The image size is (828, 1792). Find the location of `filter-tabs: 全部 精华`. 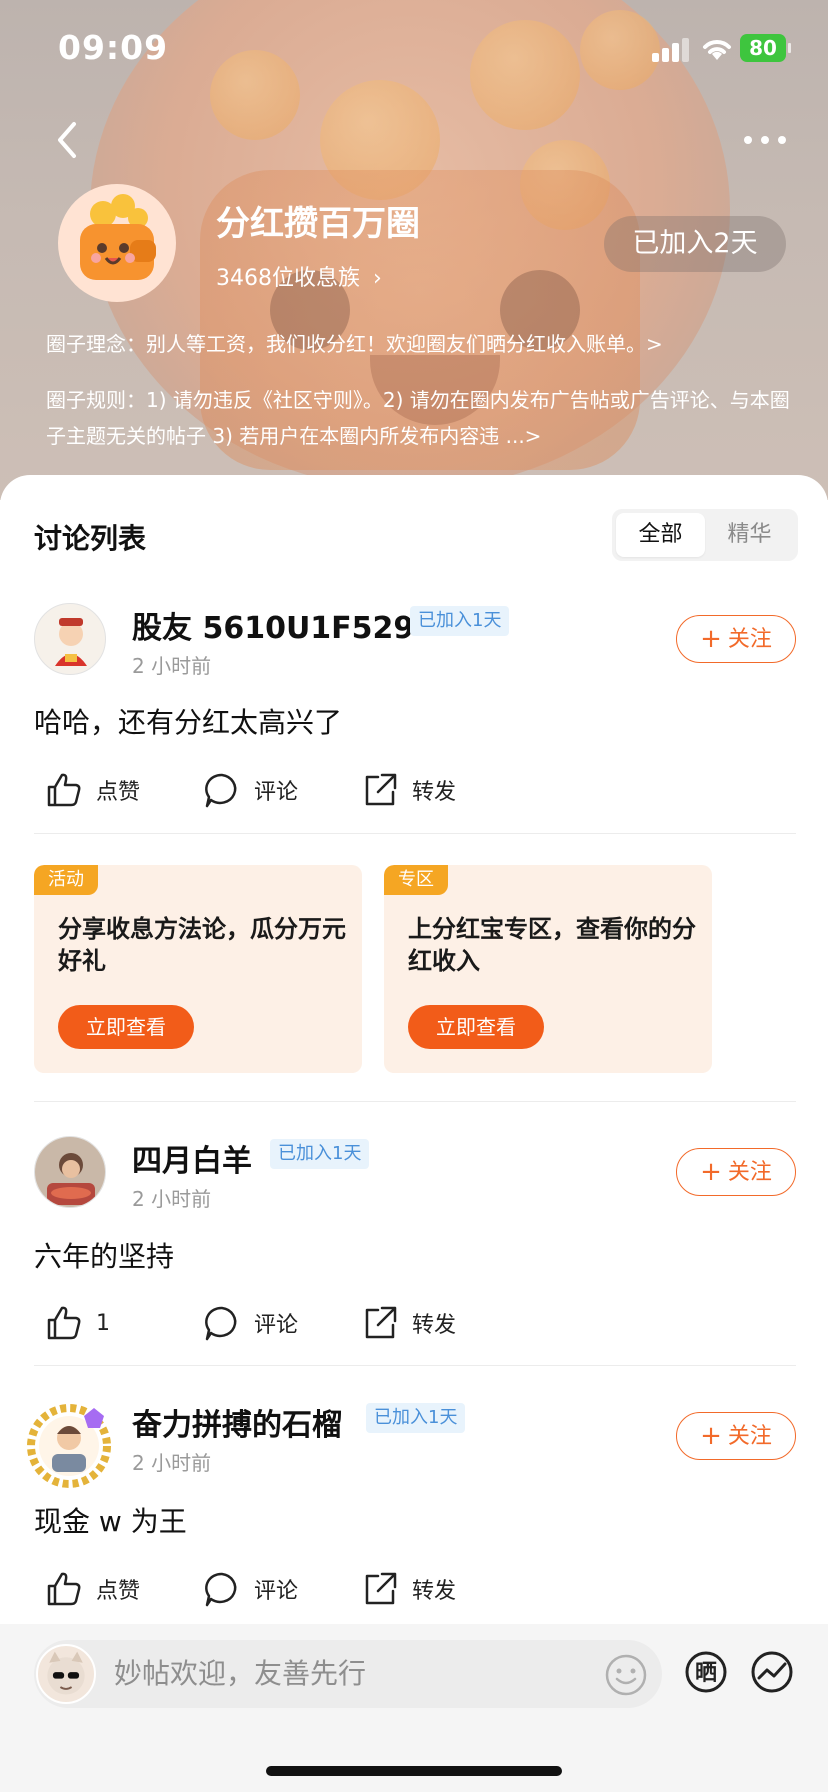

filter-tabs: 全部 精华 is located at coordinates (705, 535).